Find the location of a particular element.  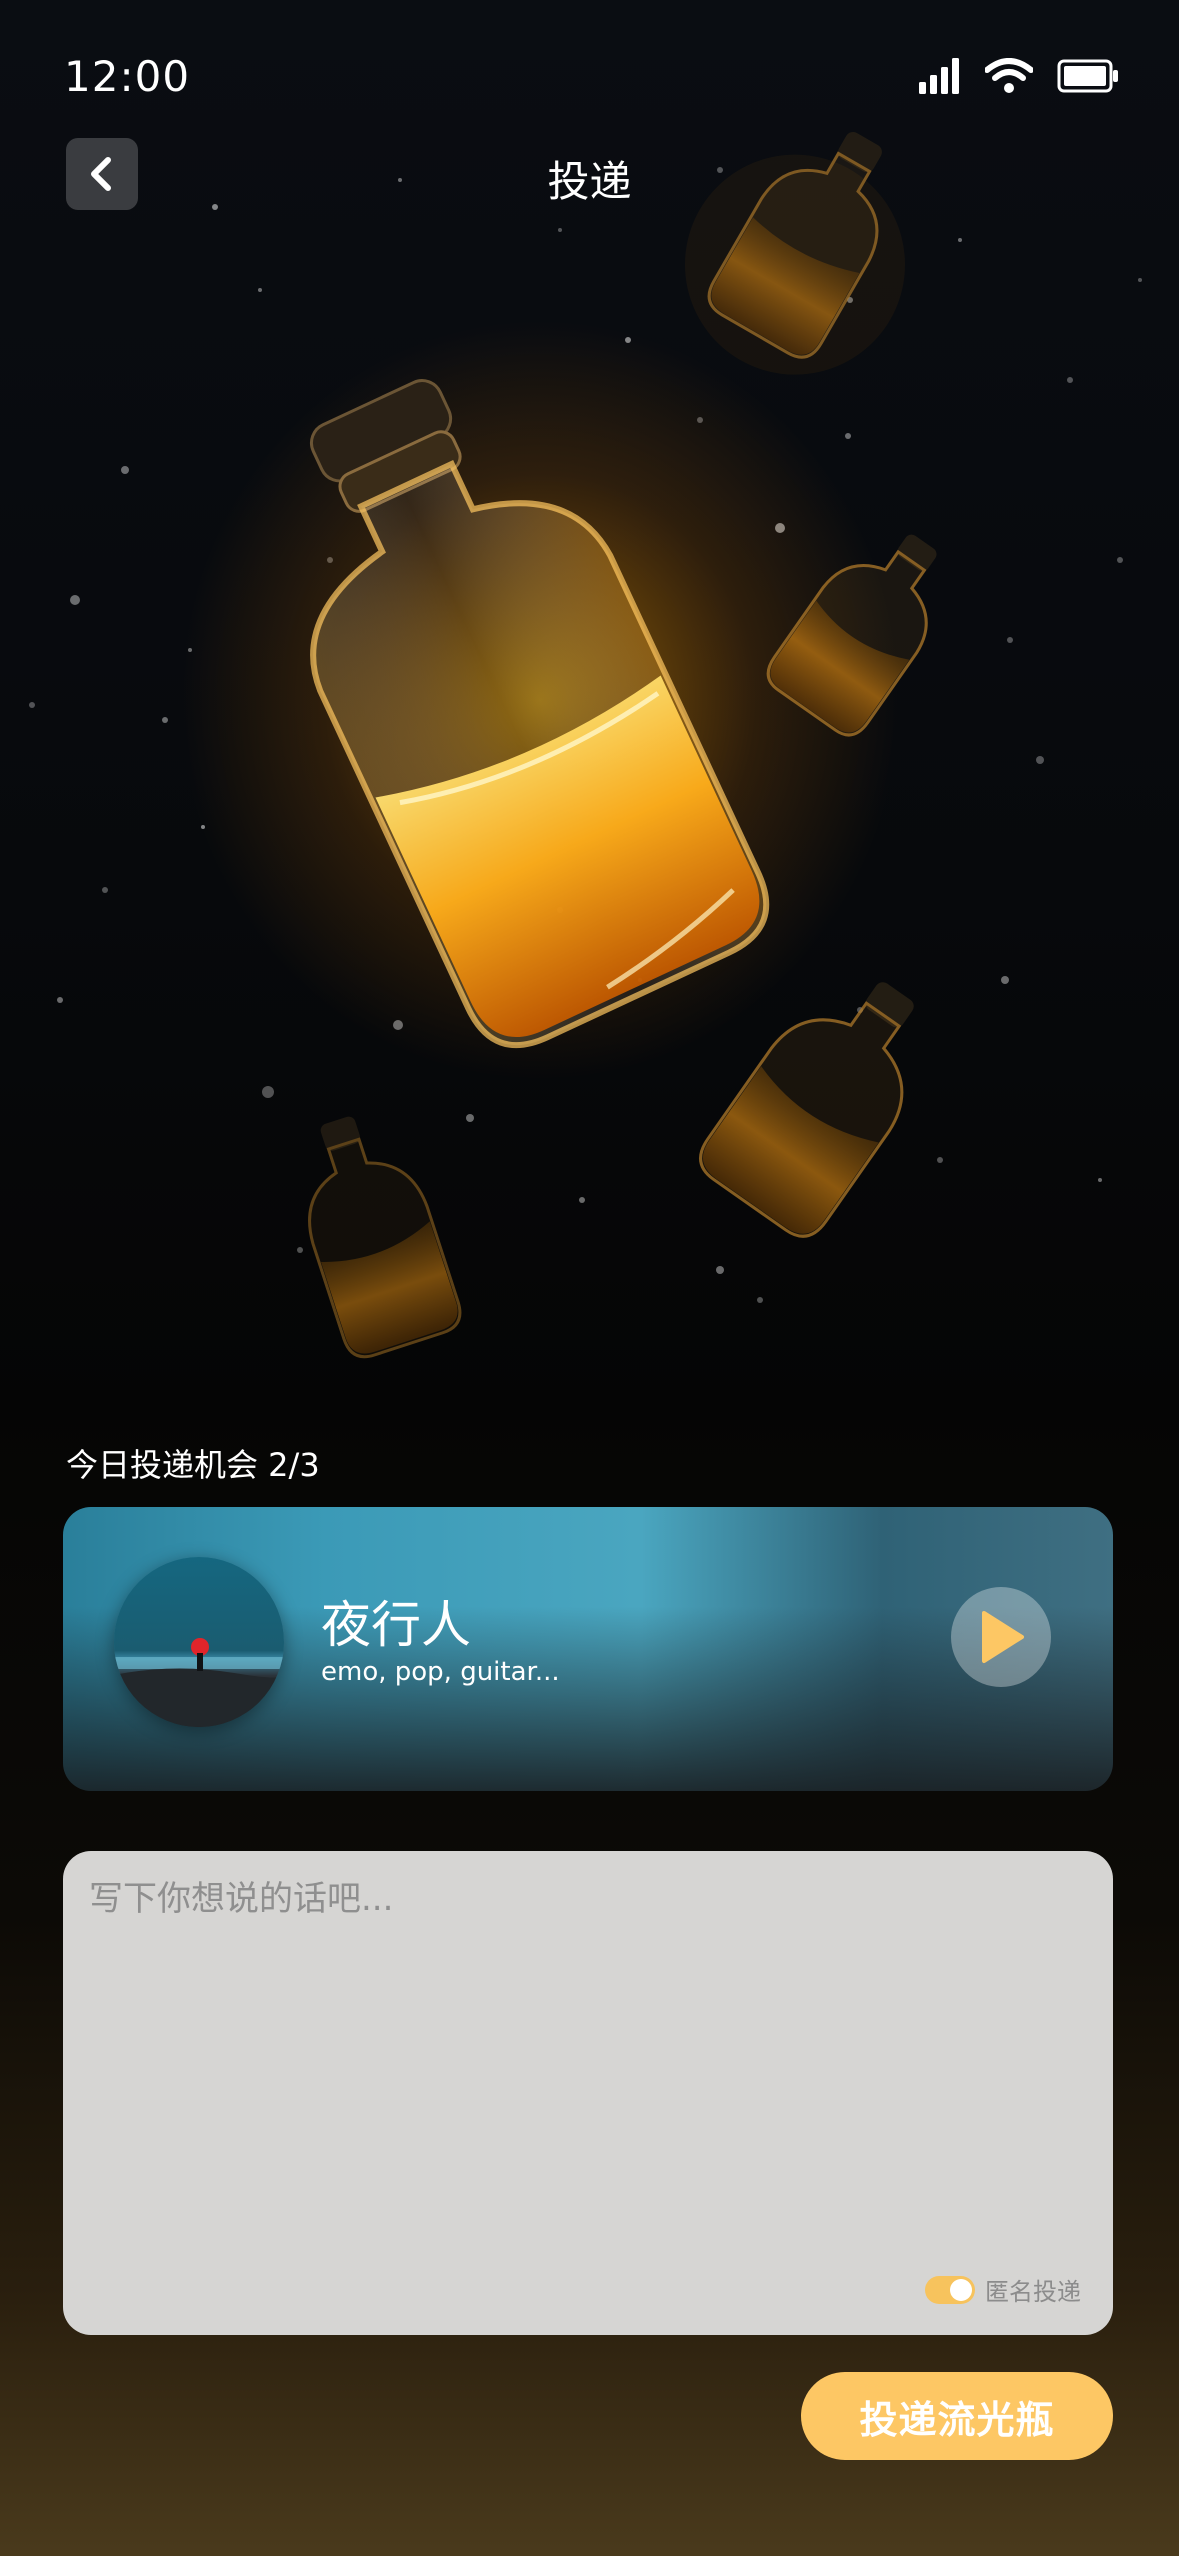

submit-bottle-button: 投递流光瓶 is located at coordinates (957, 2416).